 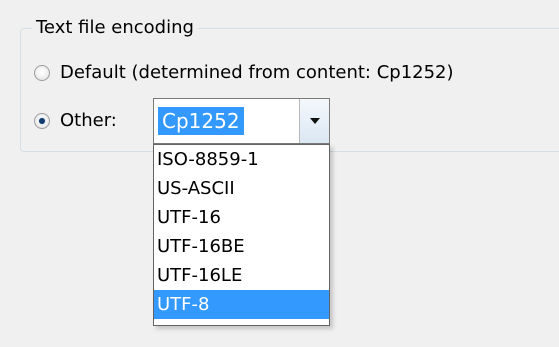 I want to click on other-radio-button, so click(x=42, y=121).